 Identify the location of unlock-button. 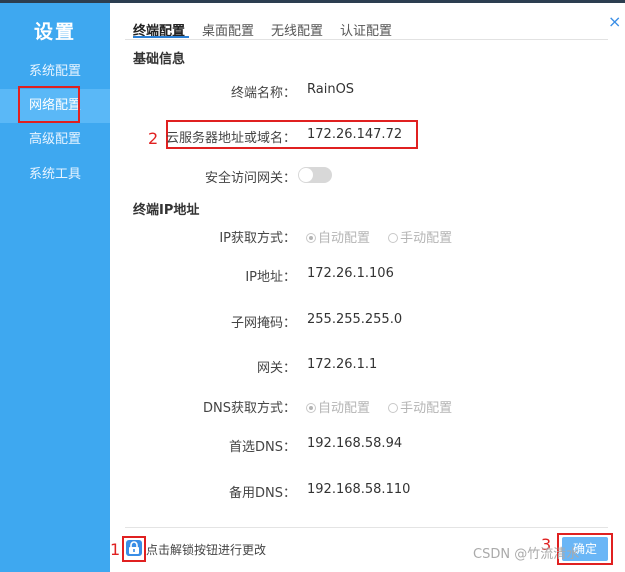
(134, 548).